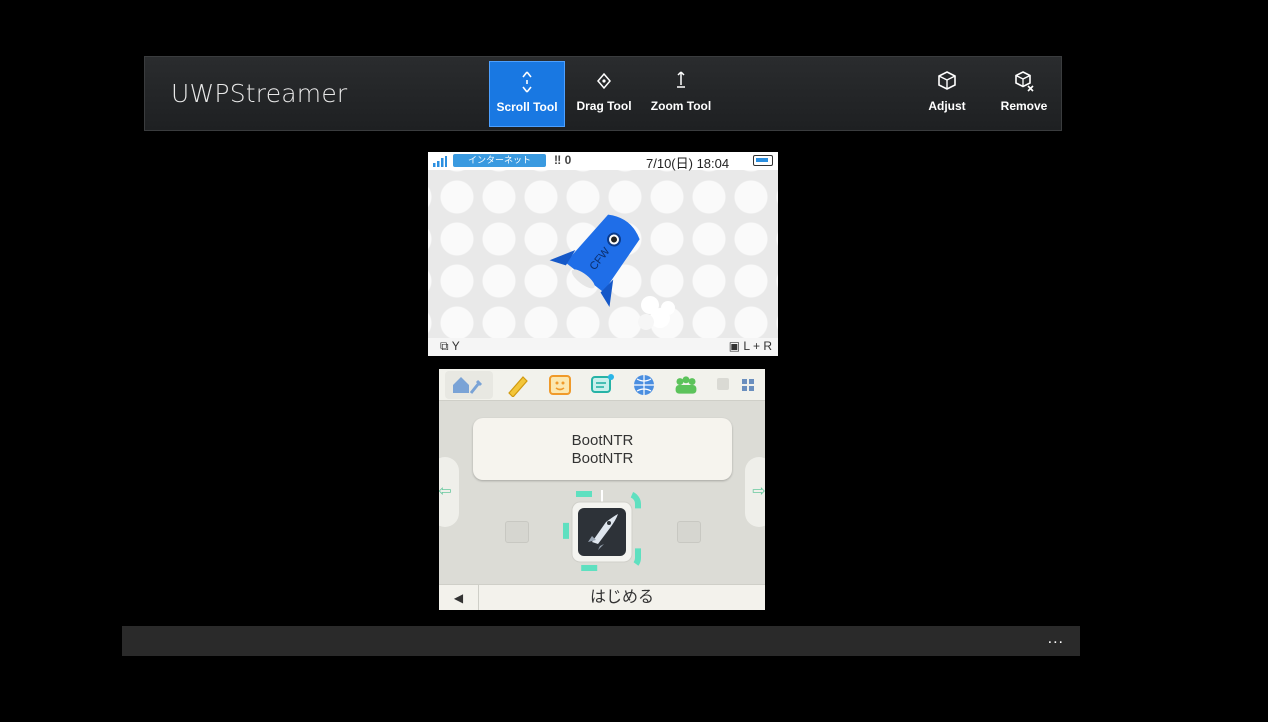 This screenshot has width=1268, height=722. I want to click on game-notes-icon, so click(518, 385).